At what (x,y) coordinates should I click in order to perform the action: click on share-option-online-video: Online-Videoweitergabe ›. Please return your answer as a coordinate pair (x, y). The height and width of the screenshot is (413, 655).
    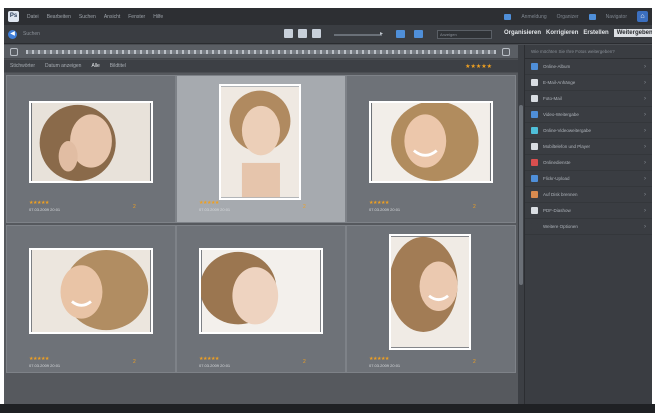
    Looking at the image, I should click on (588, 131).